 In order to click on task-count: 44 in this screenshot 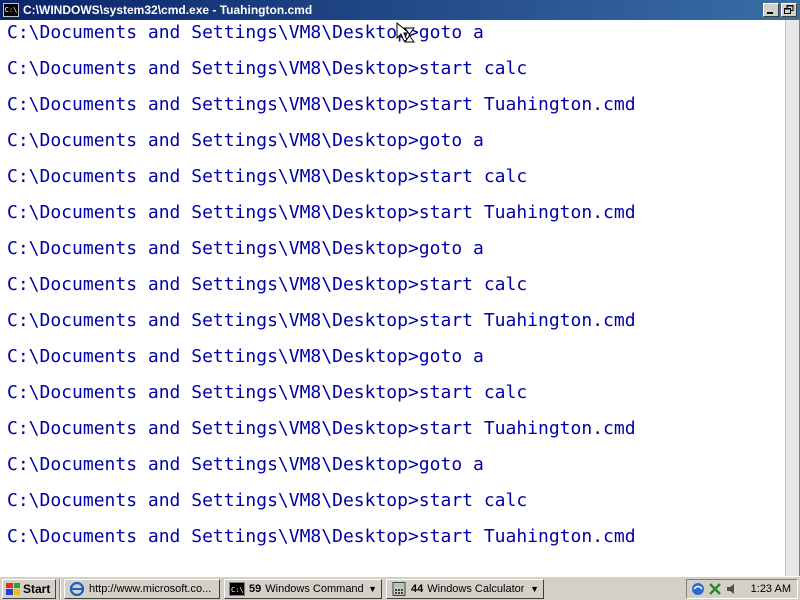, I will do `click(417, 588)`.